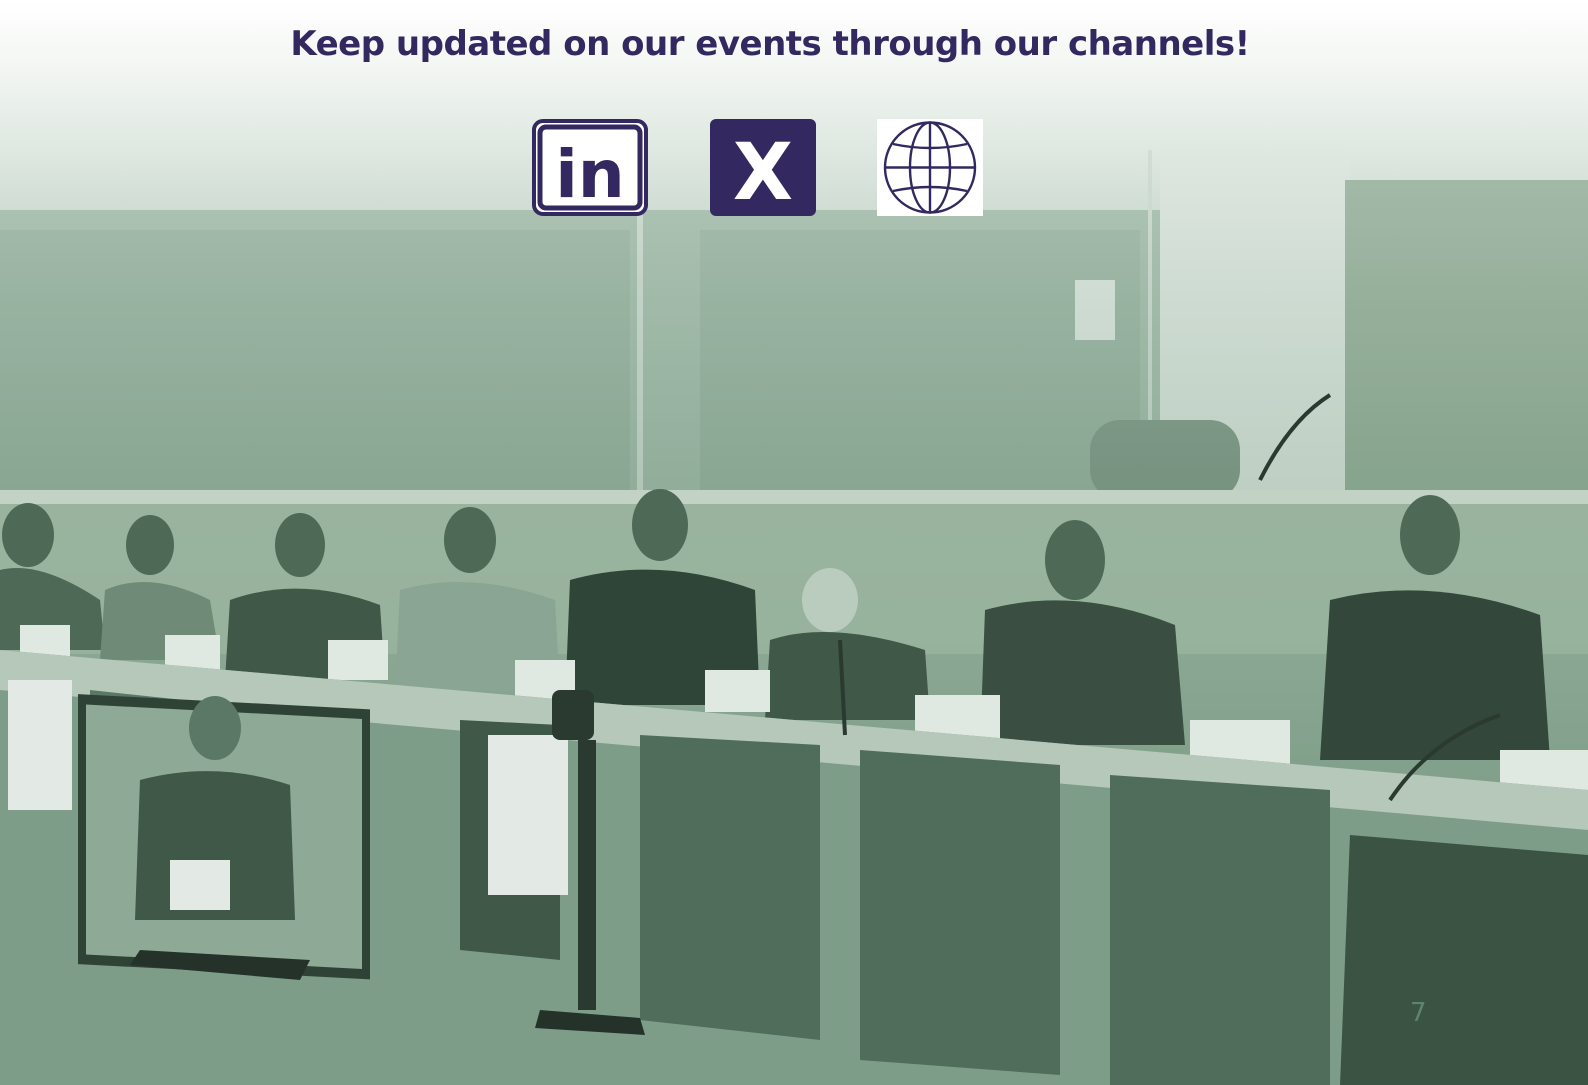 This screenshot has width=1588, height=1085. What do you see at coordinates (1418, 1013) in the screenshot?
I see `page-number: 7` at bounding box center [1418, 1013].